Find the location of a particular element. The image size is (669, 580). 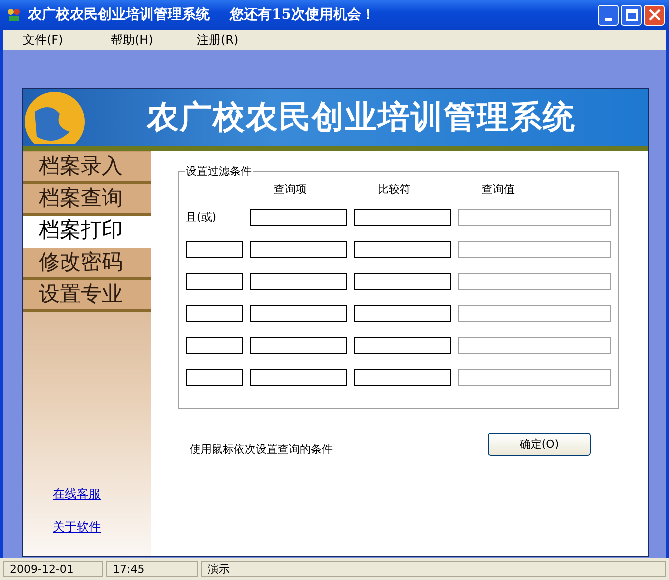

status-field: 17:45 is located at coordinates (152, 569).